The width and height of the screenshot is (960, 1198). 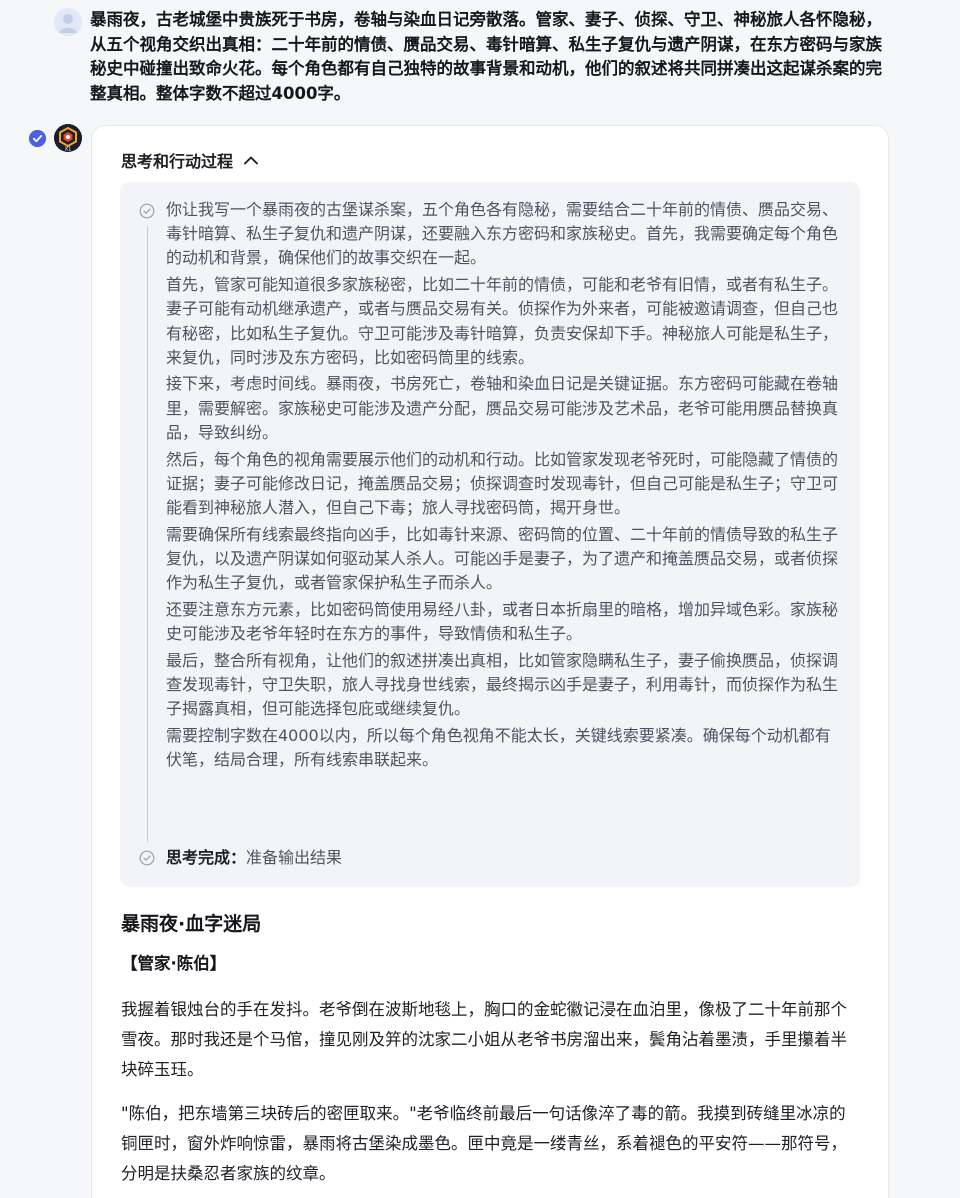 What do you see at coordinates (177, 161) in the screenshot?
I see `thinking-title: 思考和行动过程` at bounding box center [177, 161].